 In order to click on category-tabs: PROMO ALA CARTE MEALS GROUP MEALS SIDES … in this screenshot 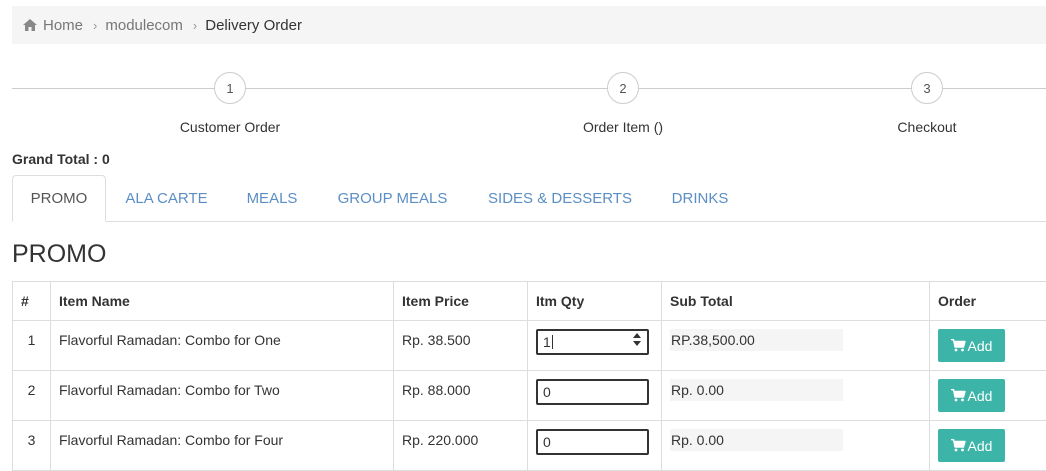, I will do `click(529, 198)`.